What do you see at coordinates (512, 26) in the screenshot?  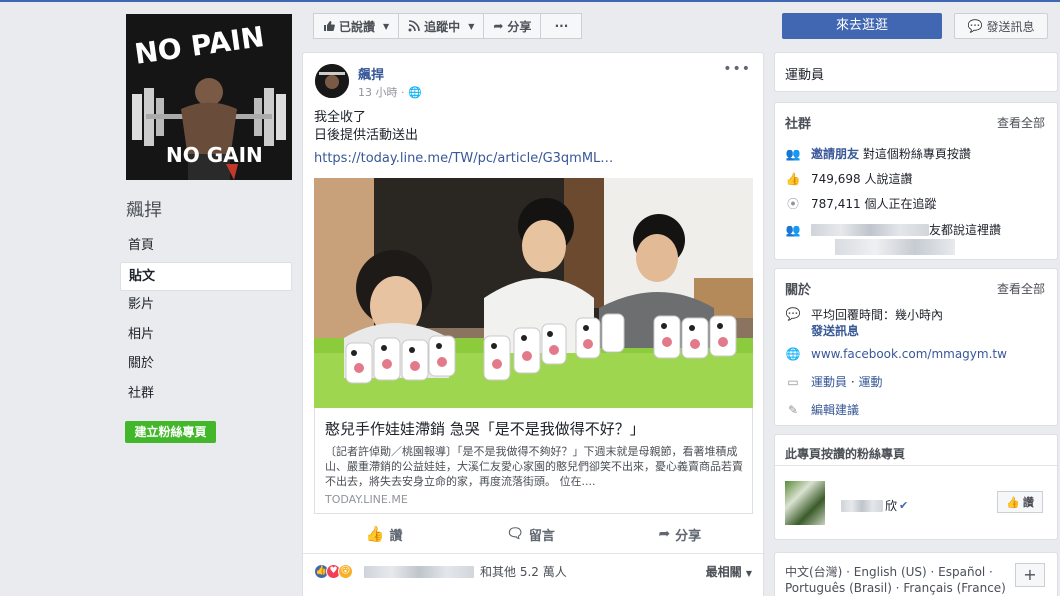 I see `share-page-button: ➦ 分享` at bounding box center [512, 26].